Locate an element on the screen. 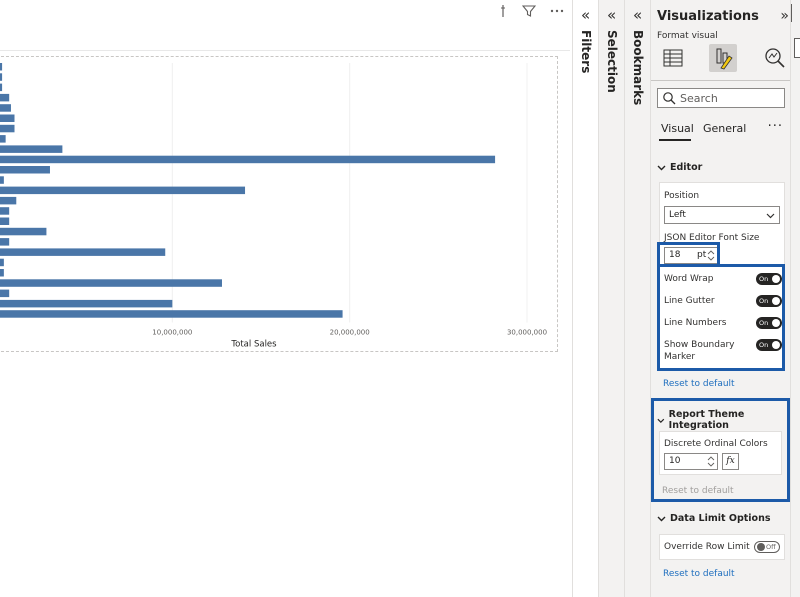 Image resolution: width=800 pixels, height=597 pixels. right-pane-strip is located at coordinates (795, 298).